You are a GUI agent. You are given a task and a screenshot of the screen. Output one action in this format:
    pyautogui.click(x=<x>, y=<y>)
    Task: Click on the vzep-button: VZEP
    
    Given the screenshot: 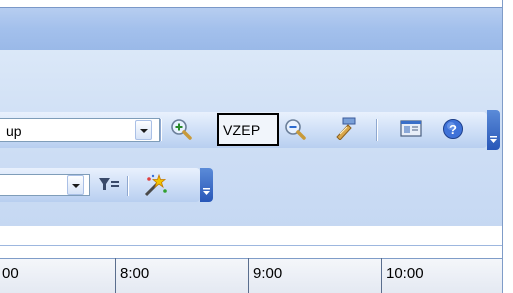 What is the action you would take?
    pyautogui.click(x=248, y=129)
    